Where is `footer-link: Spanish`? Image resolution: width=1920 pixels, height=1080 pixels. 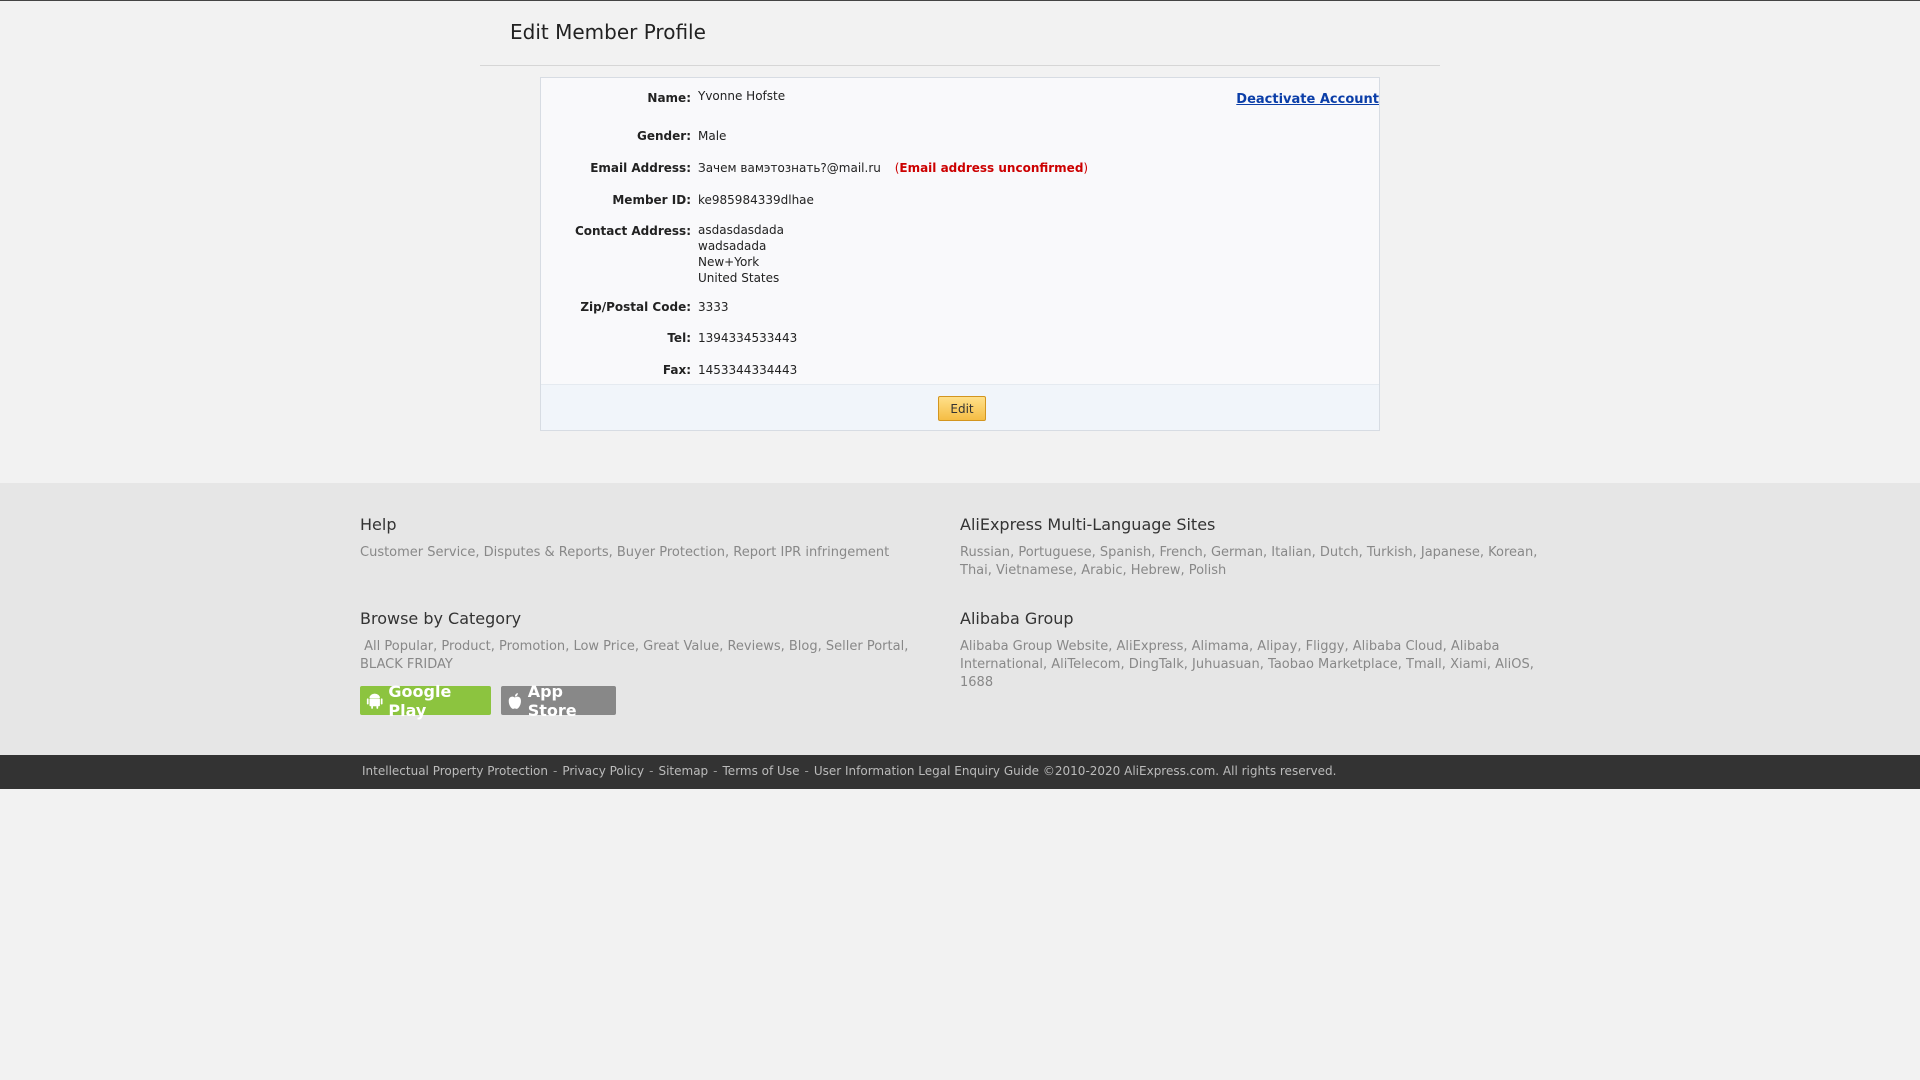 footer-link: Spanish is located at coordinates (1125, 552).